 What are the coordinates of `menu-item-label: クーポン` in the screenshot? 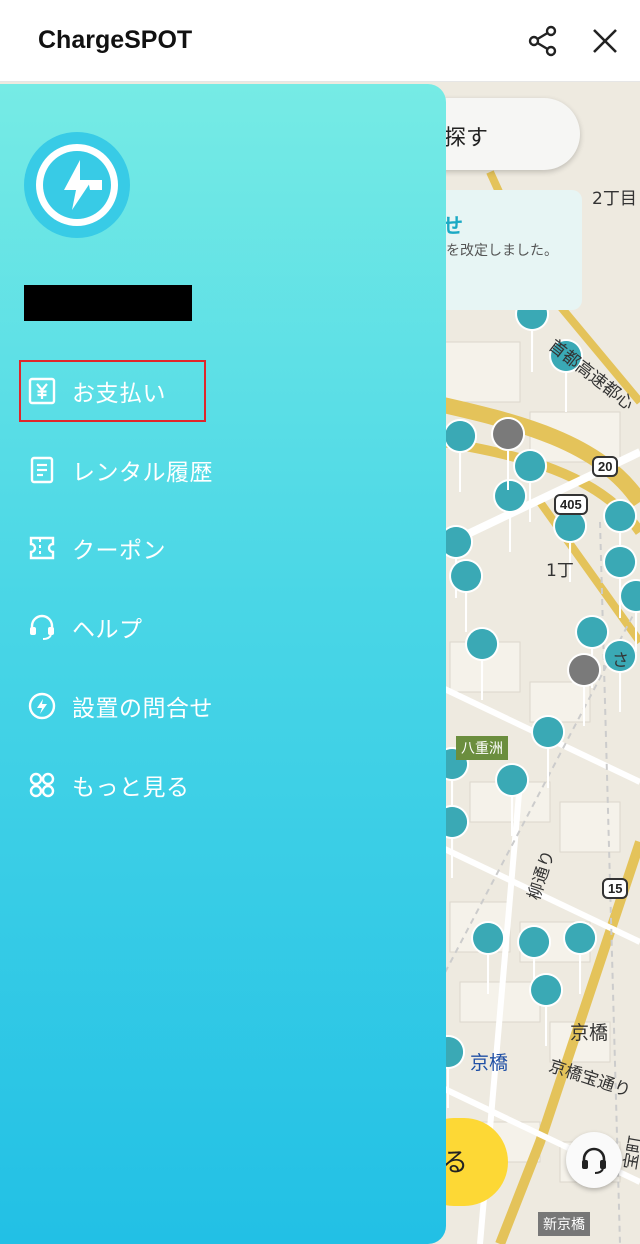 It's located at (119, 551).